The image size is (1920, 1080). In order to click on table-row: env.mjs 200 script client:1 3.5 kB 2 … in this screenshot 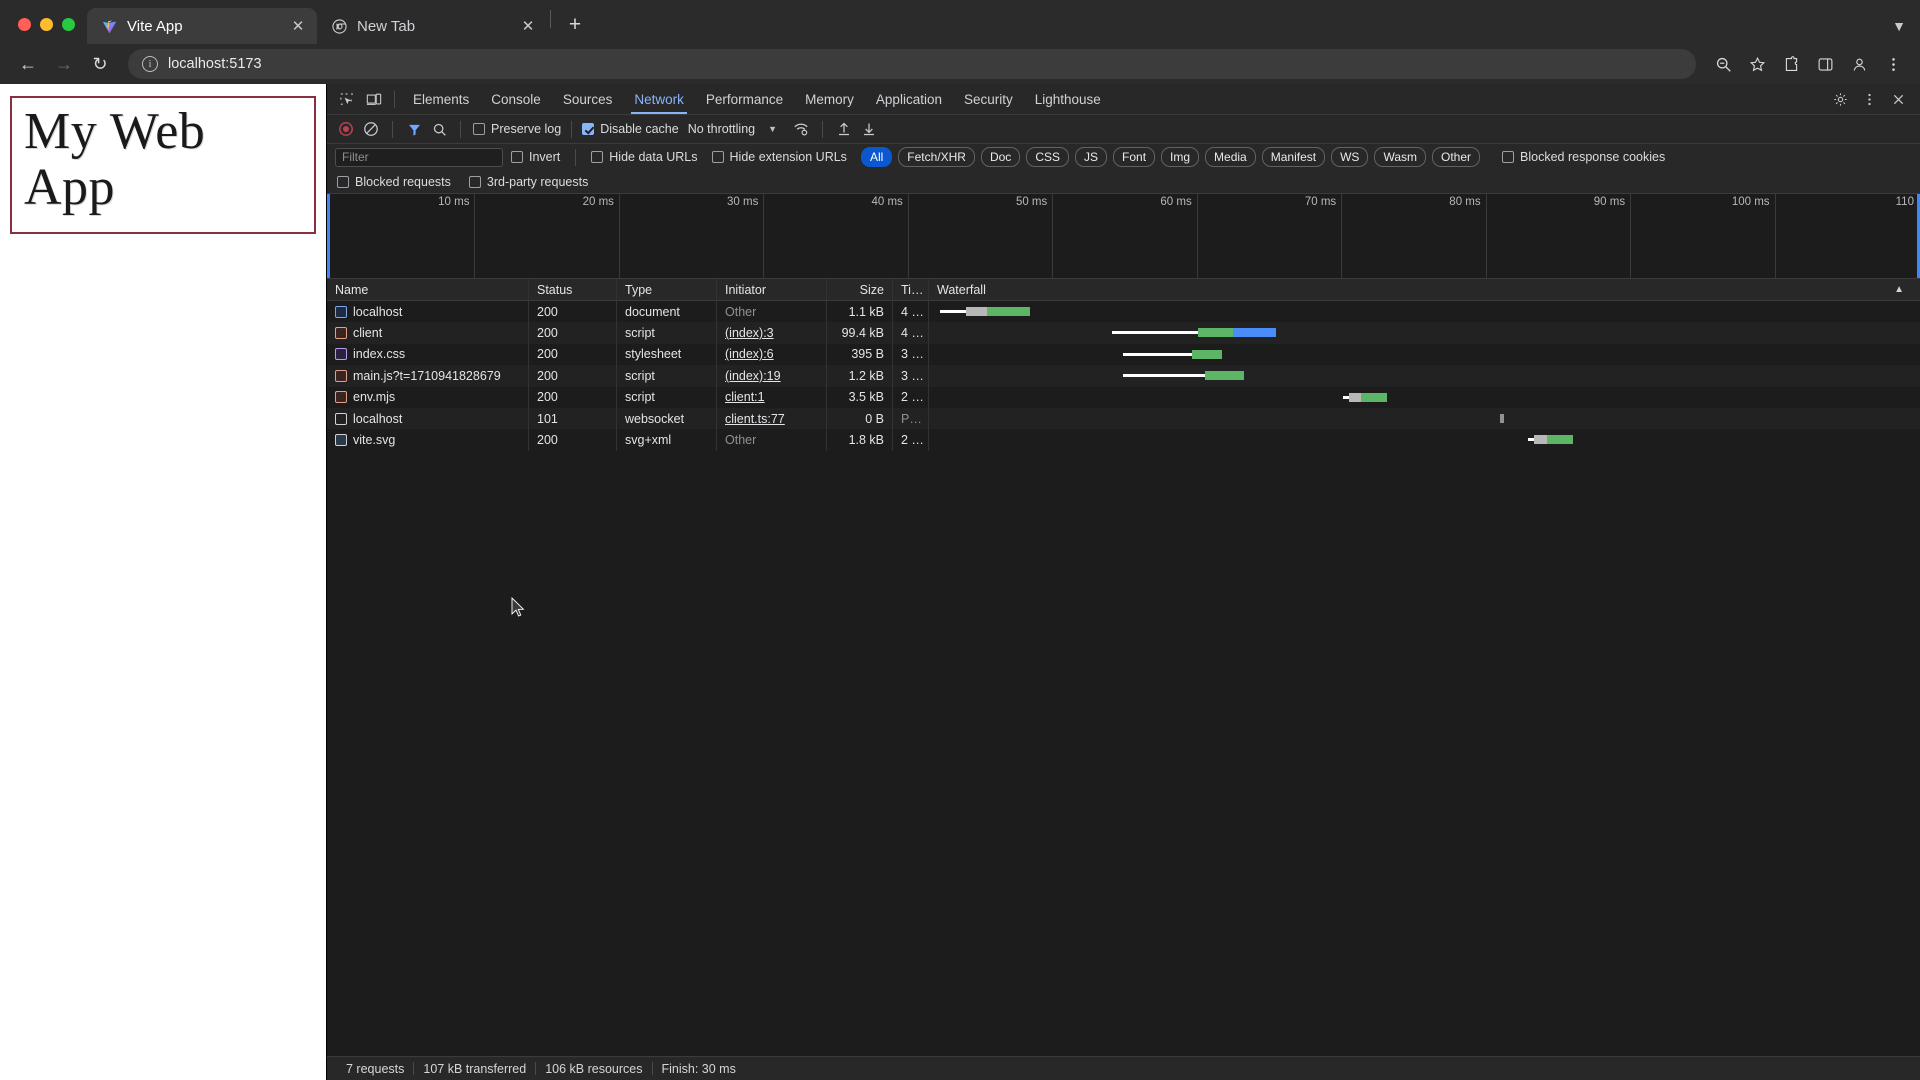, I will do `click(1123, 397)`.